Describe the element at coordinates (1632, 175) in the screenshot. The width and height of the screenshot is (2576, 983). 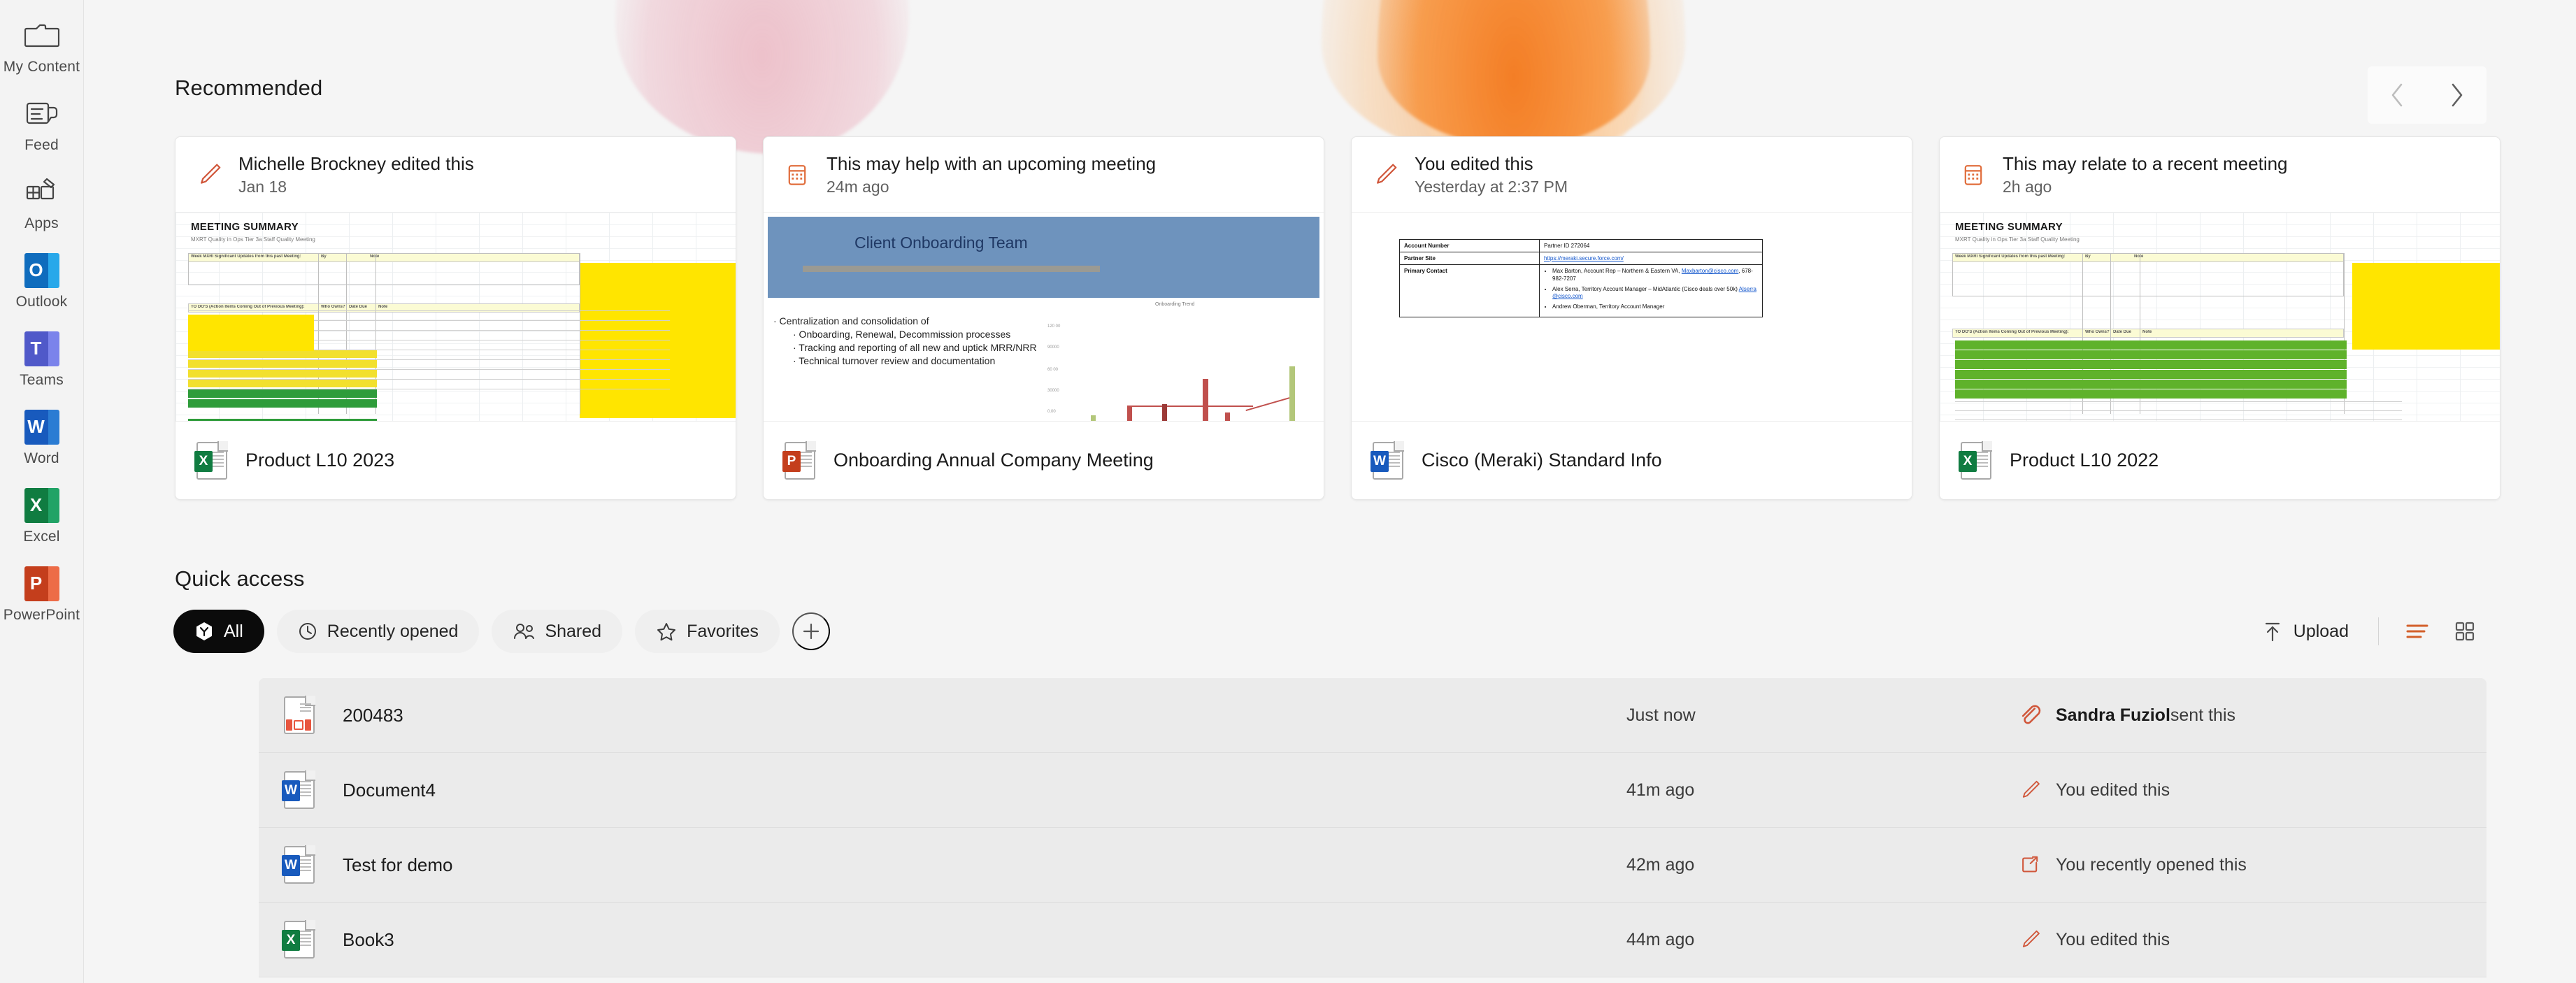
I see `recommended-card-header: You edited this Yesterday at 2:37 PM` at that location.